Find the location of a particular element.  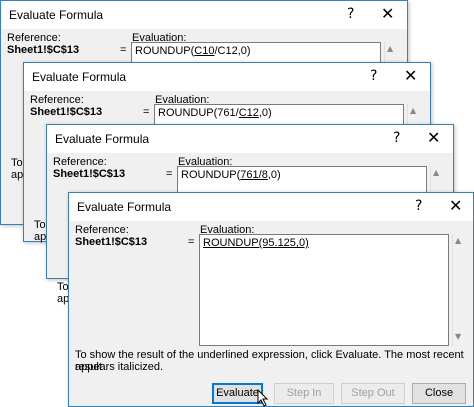

mouse-pointer-icon is located at coordinates (263, 398).